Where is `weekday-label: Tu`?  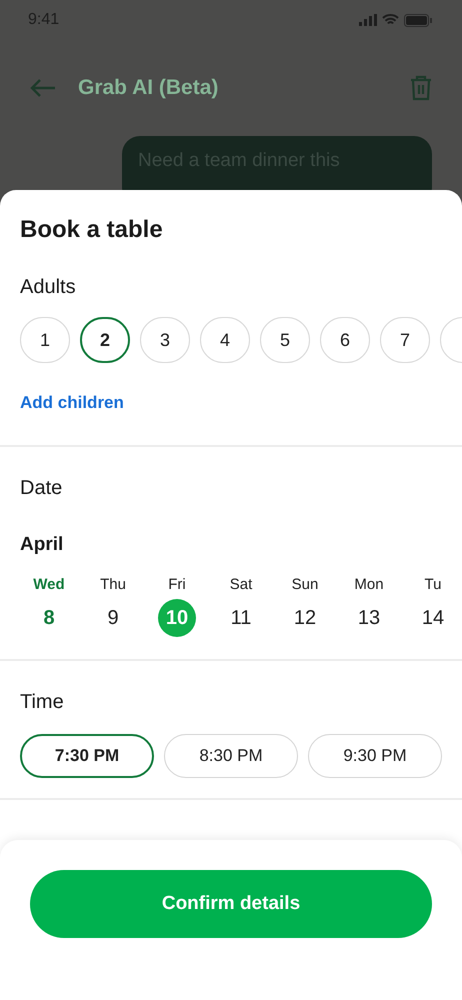 weekday-label: Tu is located at coordinates (433, 584).